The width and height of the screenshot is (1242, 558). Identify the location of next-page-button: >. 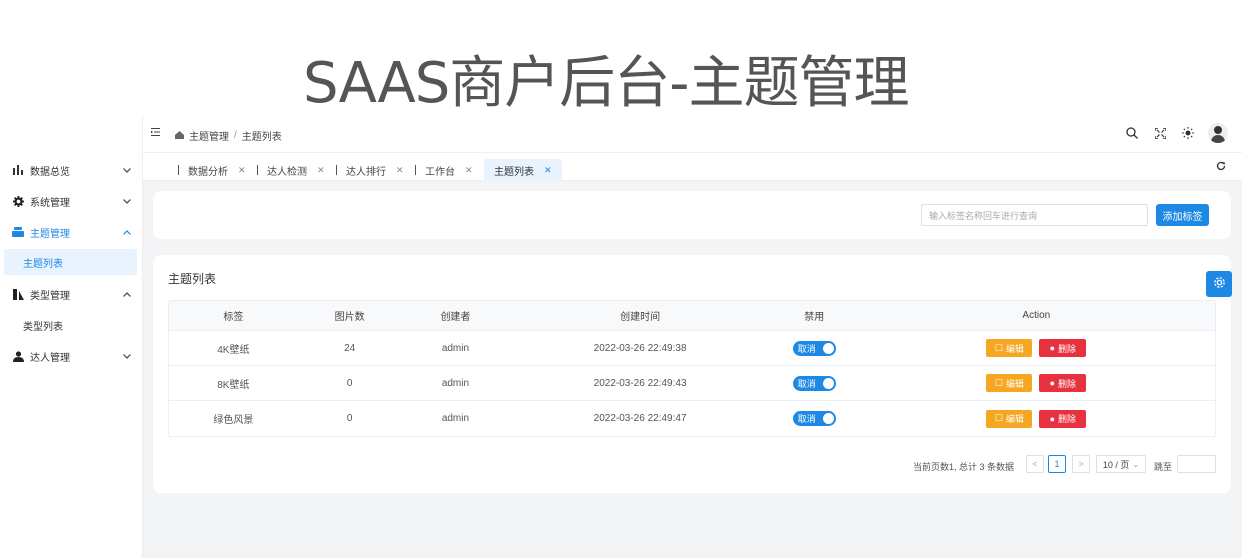
(1081, 464).